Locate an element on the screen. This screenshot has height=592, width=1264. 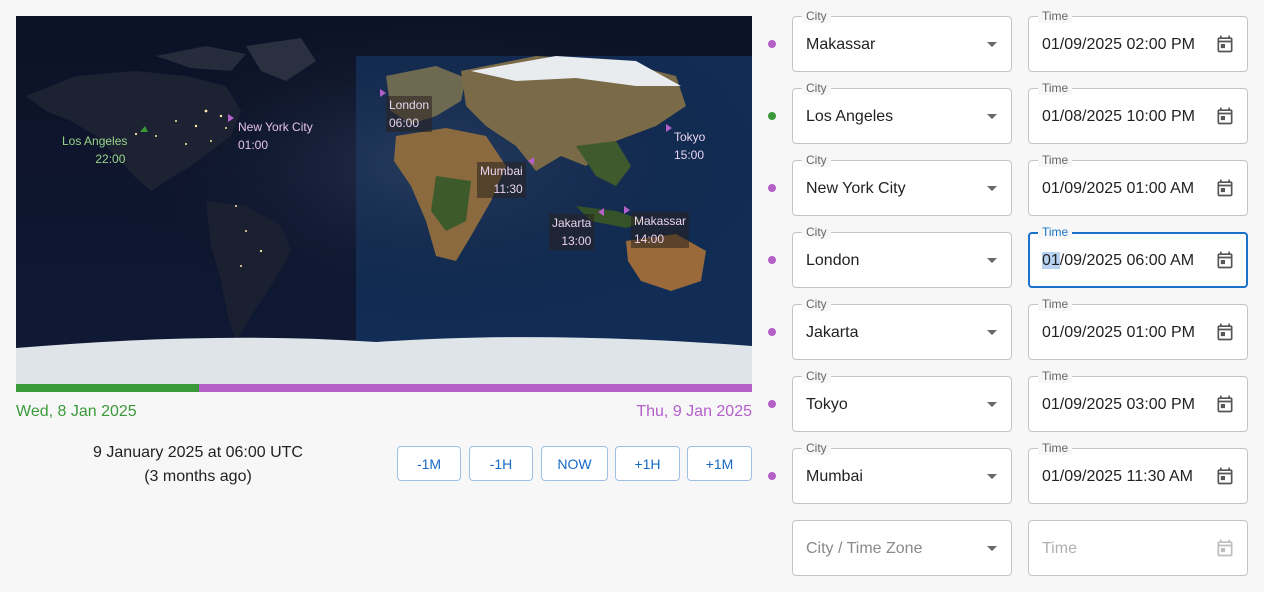
time-input: Time 01/09/2025 11:30 AM is located at coordinates (1138, 472).